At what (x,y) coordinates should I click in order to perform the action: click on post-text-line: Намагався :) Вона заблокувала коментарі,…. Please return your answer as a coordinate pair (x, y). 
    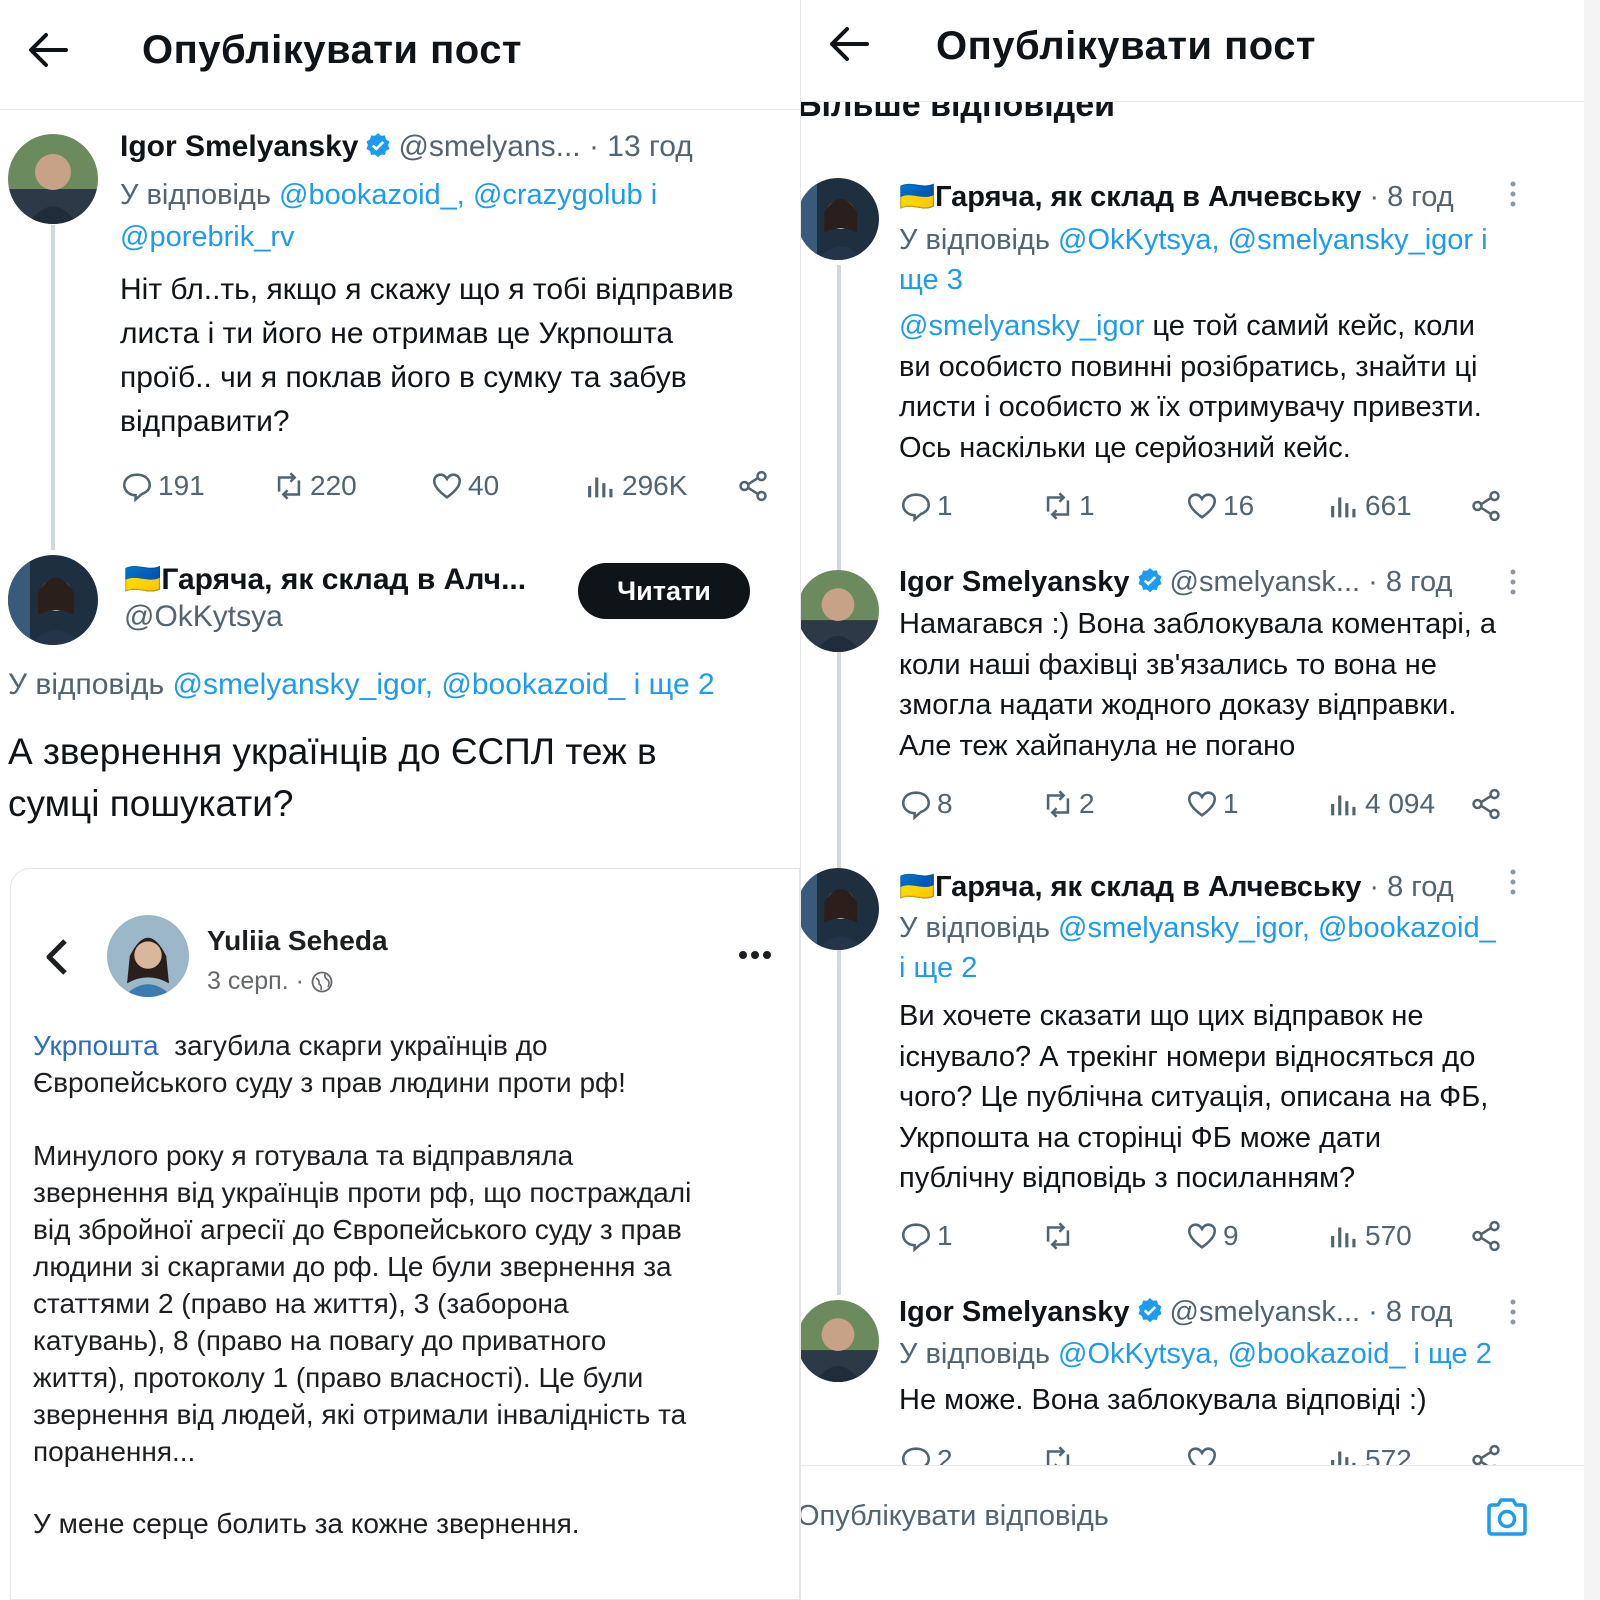
    Looking at the image, I should click on (1198, 624).